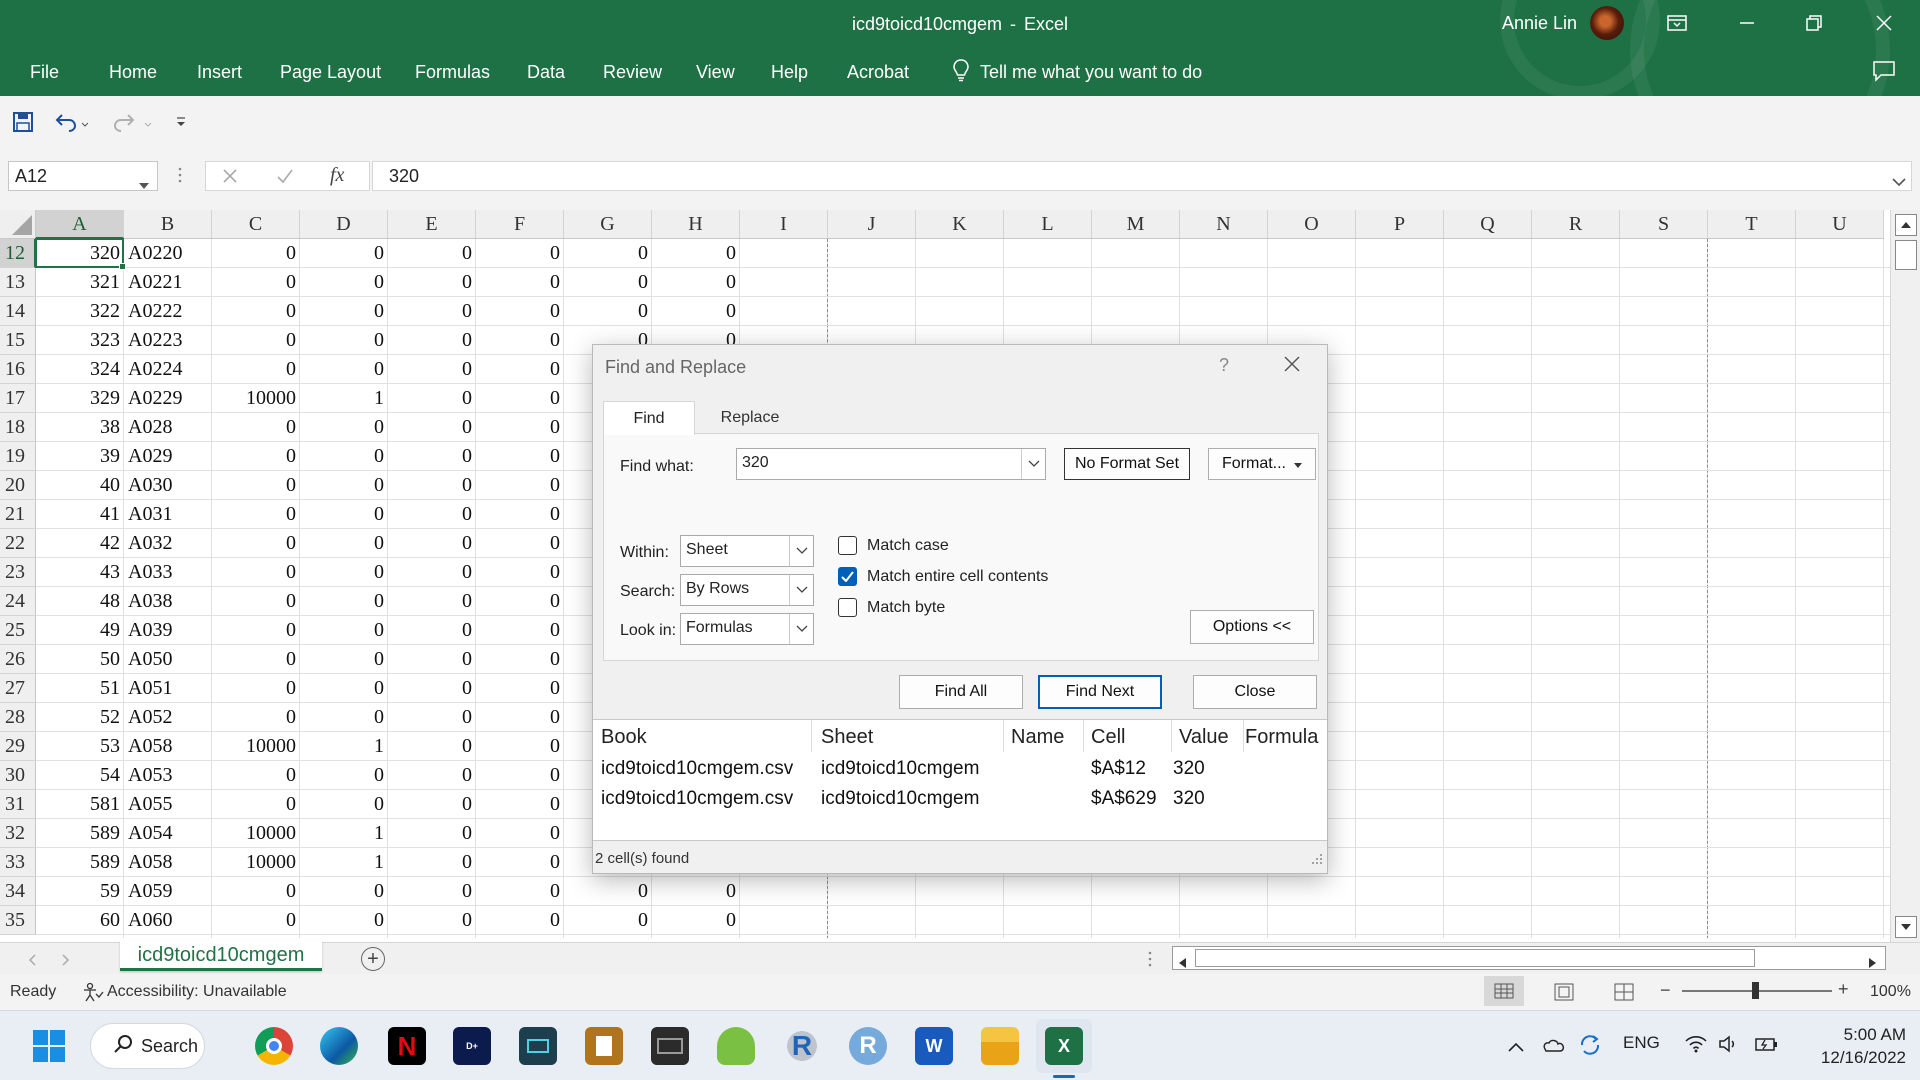 The image size is (1920, 1080). Describe the element at coordinates (1000, 1046) in the screenshot. I see `file-explorer-icon` at that location.